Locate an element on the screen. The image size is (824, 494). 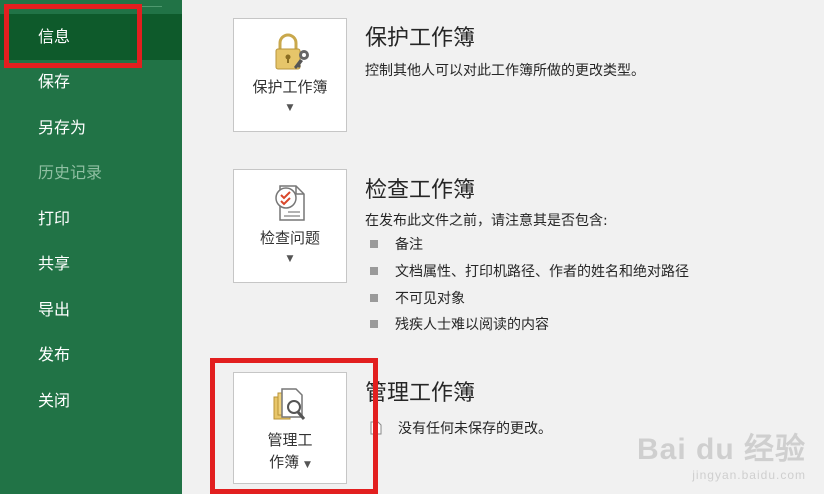
list-item: 文档属性、打印机路径、作者的姓名和绝对路径 is located at coordinates (529, 271).